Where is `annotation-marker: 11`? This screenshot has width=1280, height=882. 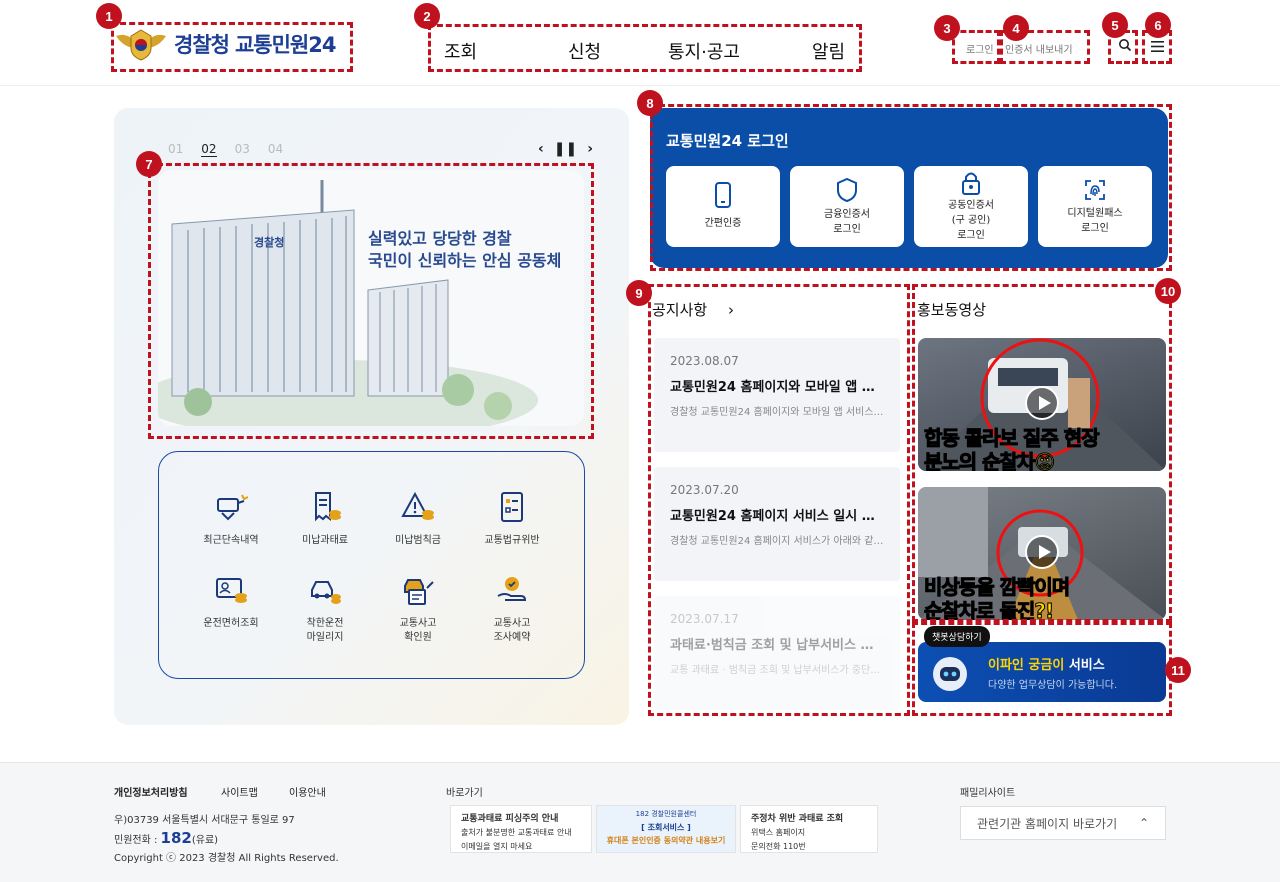 annotation-marker: 11 is located at coordinates (1178, 670).